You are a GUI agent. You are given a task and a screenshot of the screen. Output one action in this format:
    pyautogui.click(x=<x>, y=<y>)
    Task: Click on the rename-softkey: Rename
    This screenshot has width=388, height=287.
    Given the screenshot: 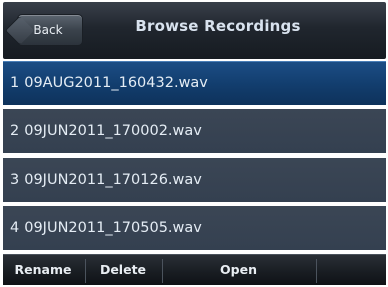 What is the action you would take?
    pyautogui.click(x=43, y=270)
    